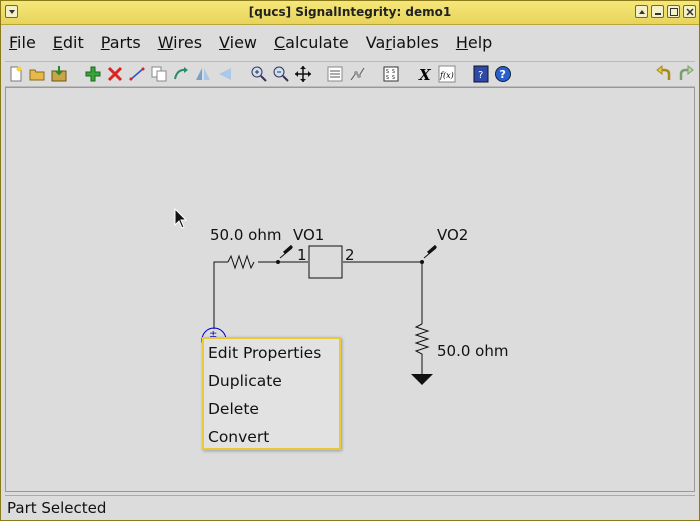 The height and width of the screenshot is (521, 700). What do you see at coordinates (664, 74) in the screenshot?
I see `undo-icon` at bounding box center [664, 74].